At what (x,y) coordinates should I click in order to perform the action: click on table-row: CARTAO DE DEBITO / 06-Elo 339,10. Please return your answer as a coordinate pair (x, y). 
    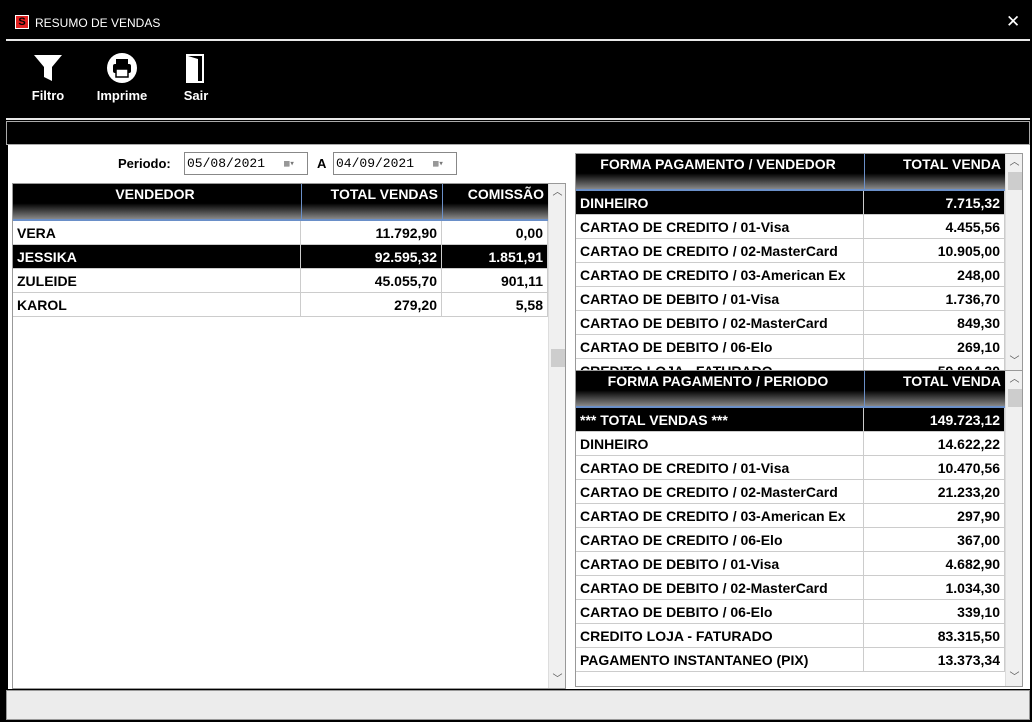
    Looking at the image, I should click on (790, 612).